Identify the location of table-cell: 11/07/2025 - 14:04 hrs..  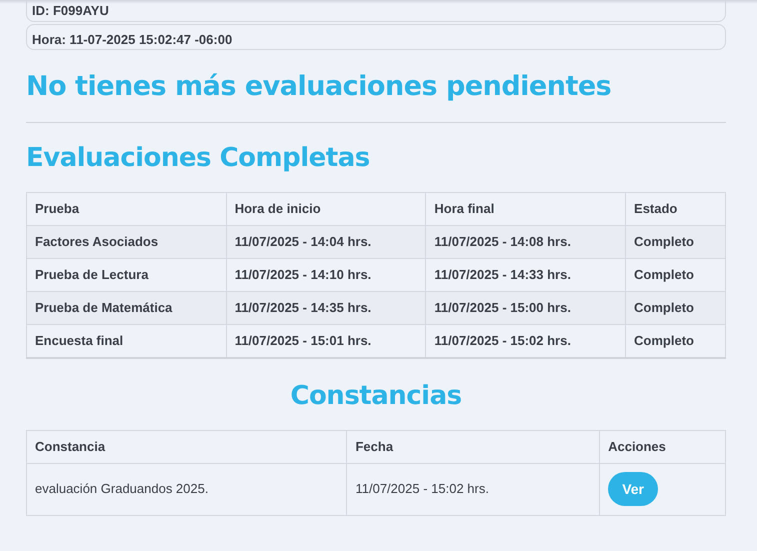
(326, 242).